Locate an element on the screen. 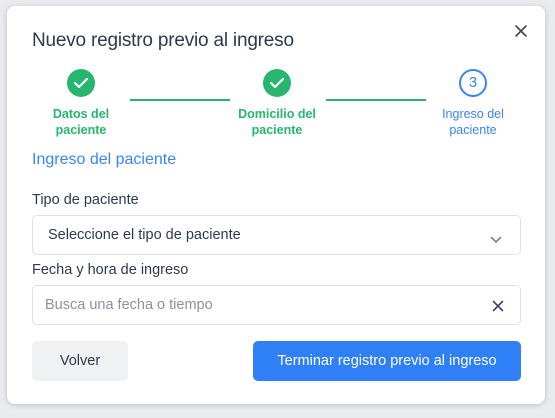  admission-datetime-label: Fecha y hora de ingreso is located at coordinates (110, 270).